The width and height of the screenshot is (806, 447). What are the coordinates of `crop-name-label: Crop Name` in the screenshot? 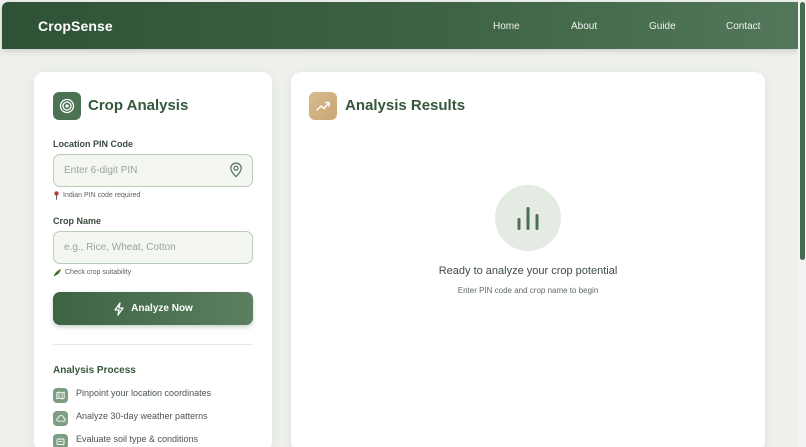 It's located at (77, 221).